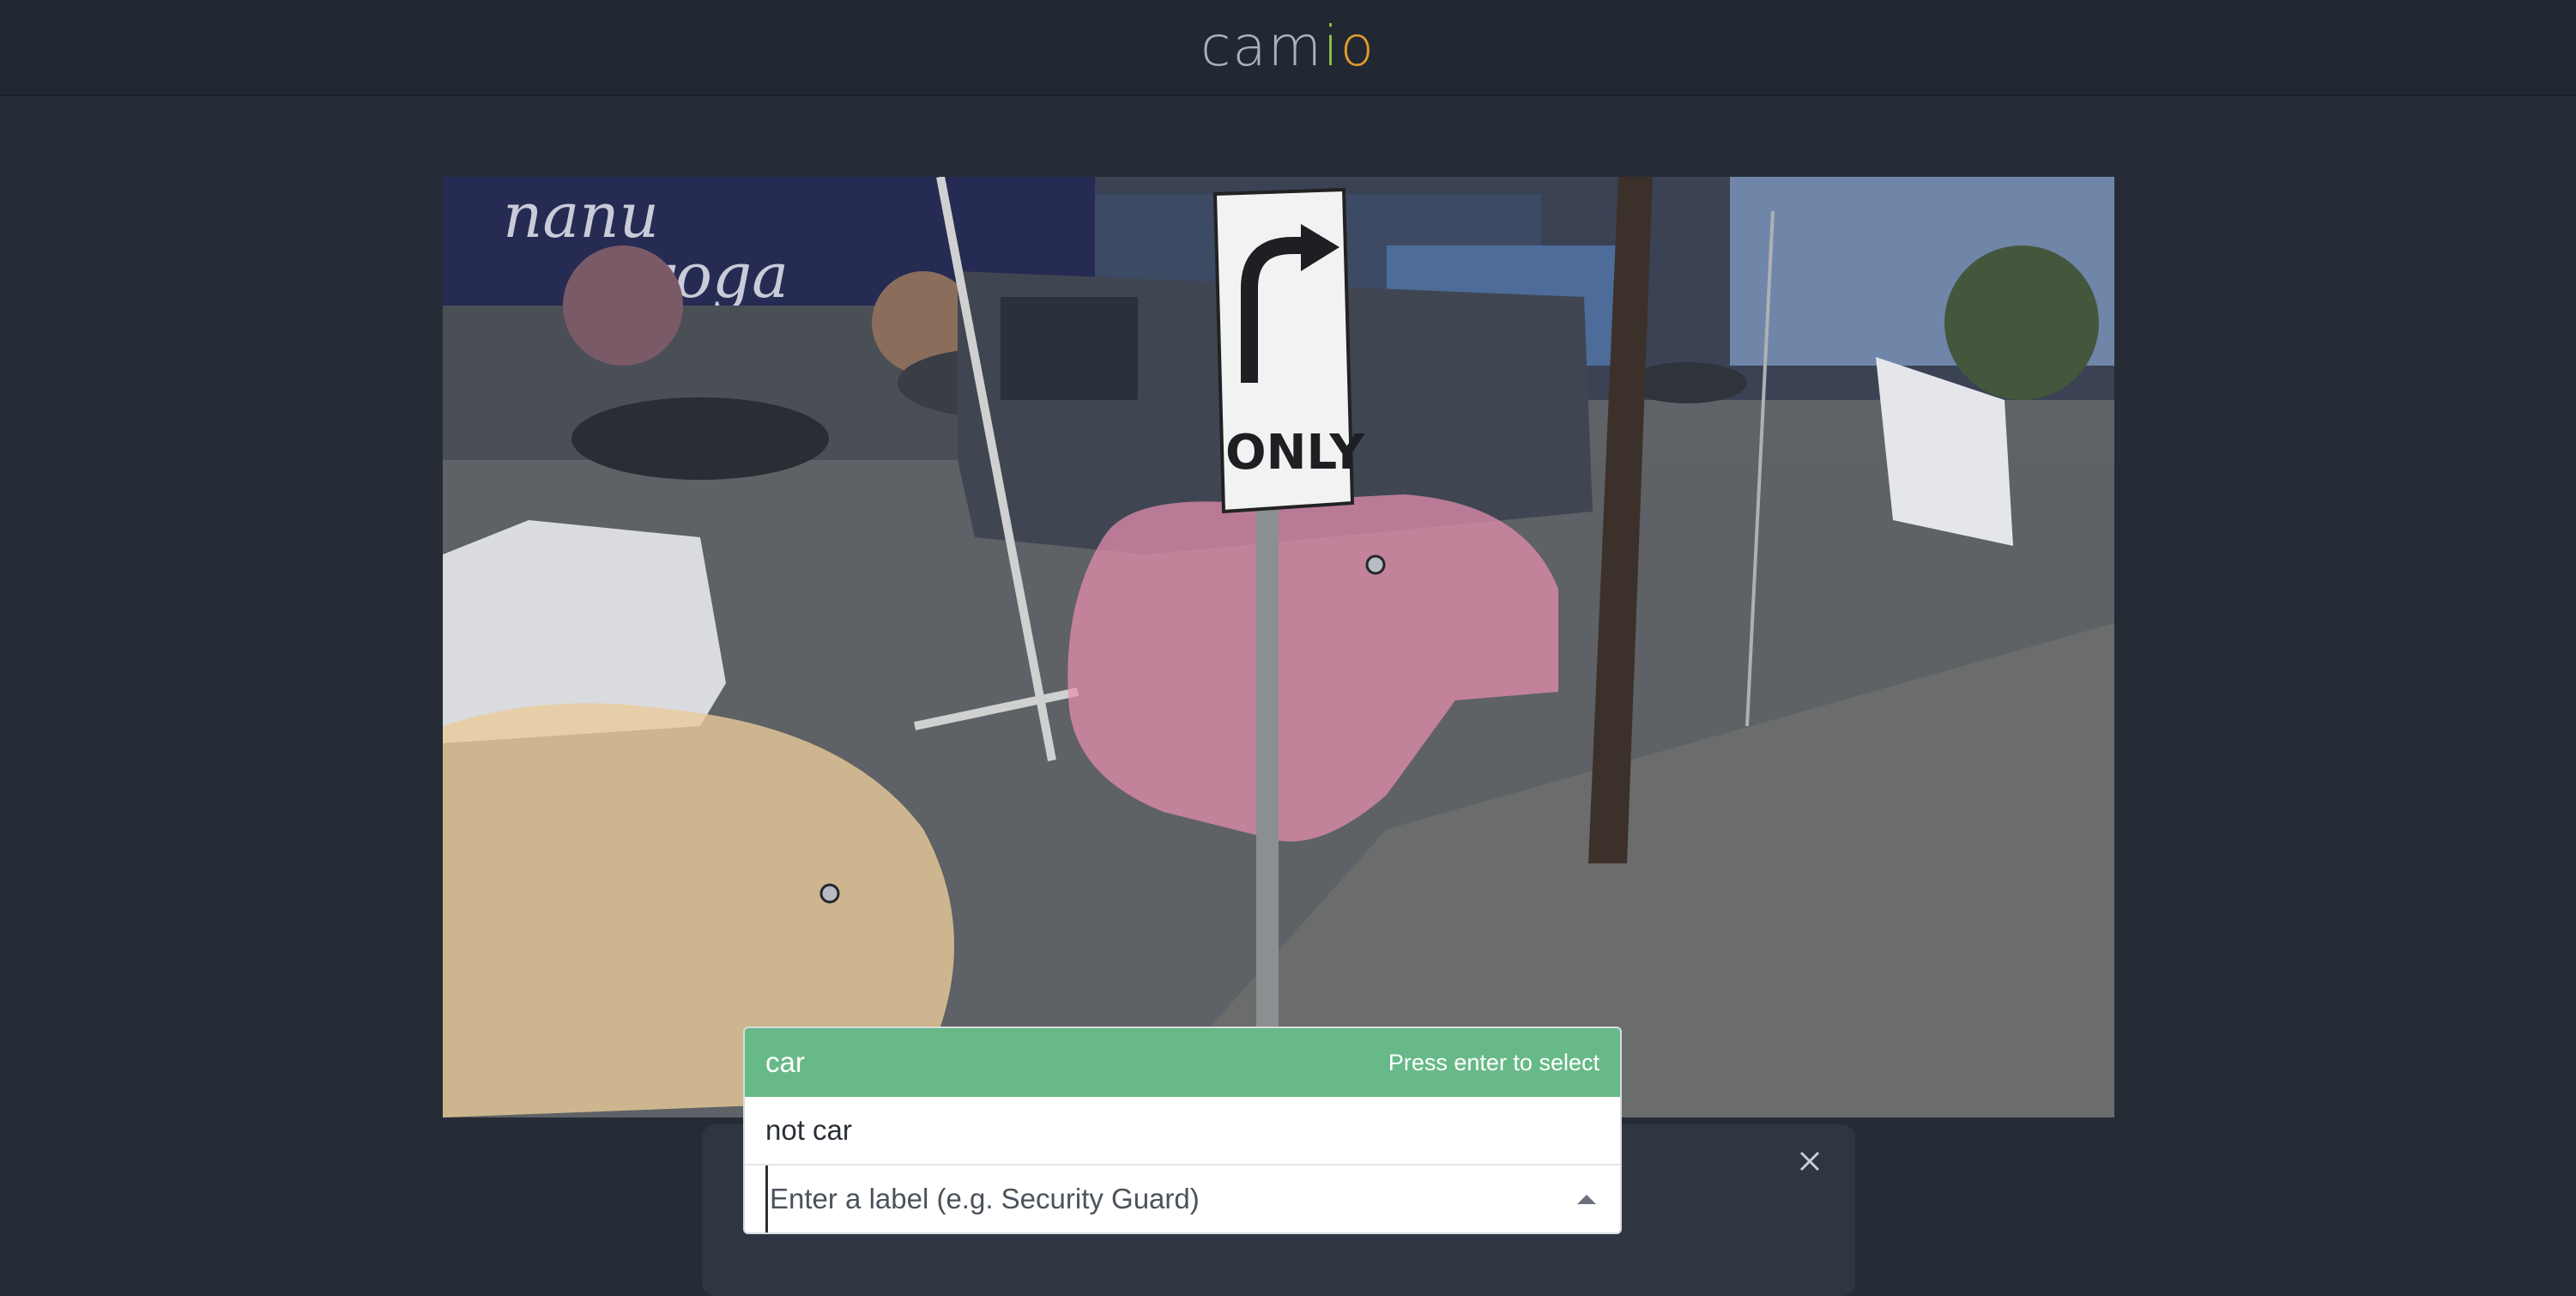 This screenshot has height=1296, width=2576. I want to click on sign-text: ONLY, so click(1295, 453).